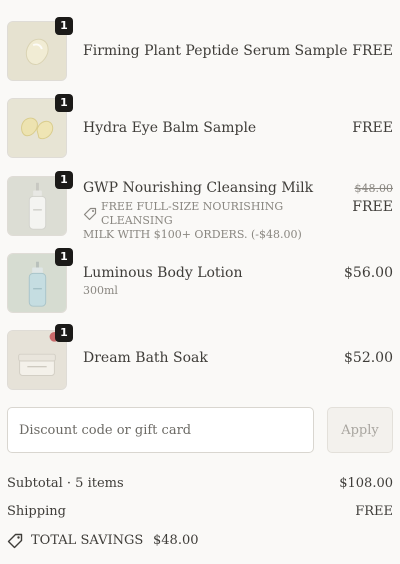 Image resolution: width=400 pixels, height=564 pixels. I want to click on shipping-value: FREE, so click(374, 511).